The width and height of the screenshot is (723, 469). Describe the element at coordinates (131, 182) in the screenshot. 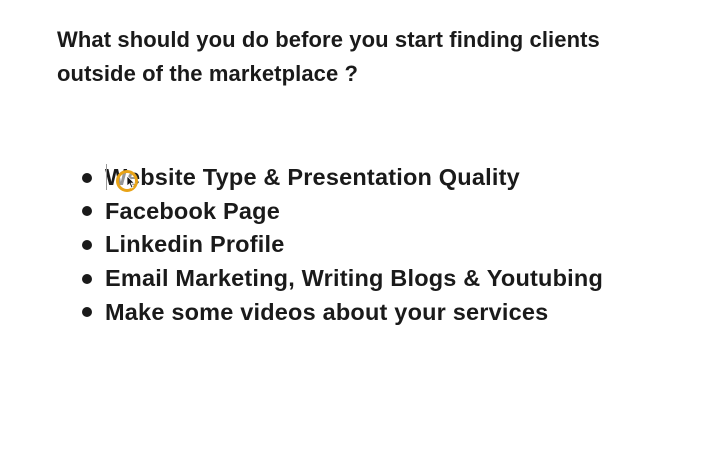

I see `mouse-pointer-icon` at that location.